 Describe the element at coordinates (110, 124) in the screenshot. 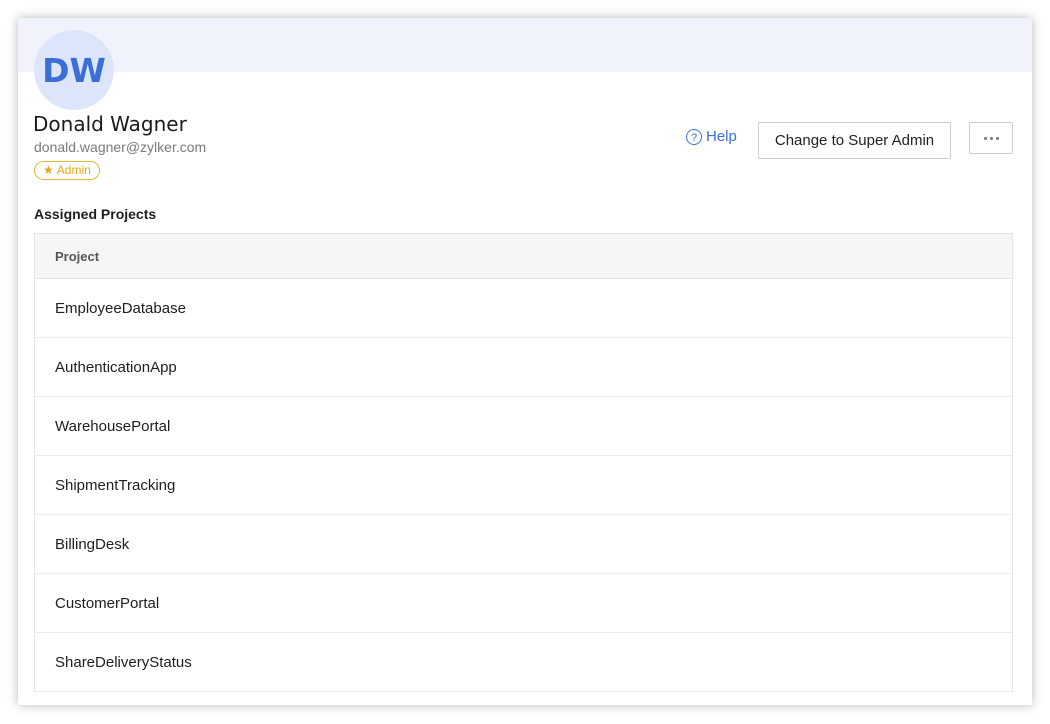

I see `user-name: Donald Wagner` at that location.